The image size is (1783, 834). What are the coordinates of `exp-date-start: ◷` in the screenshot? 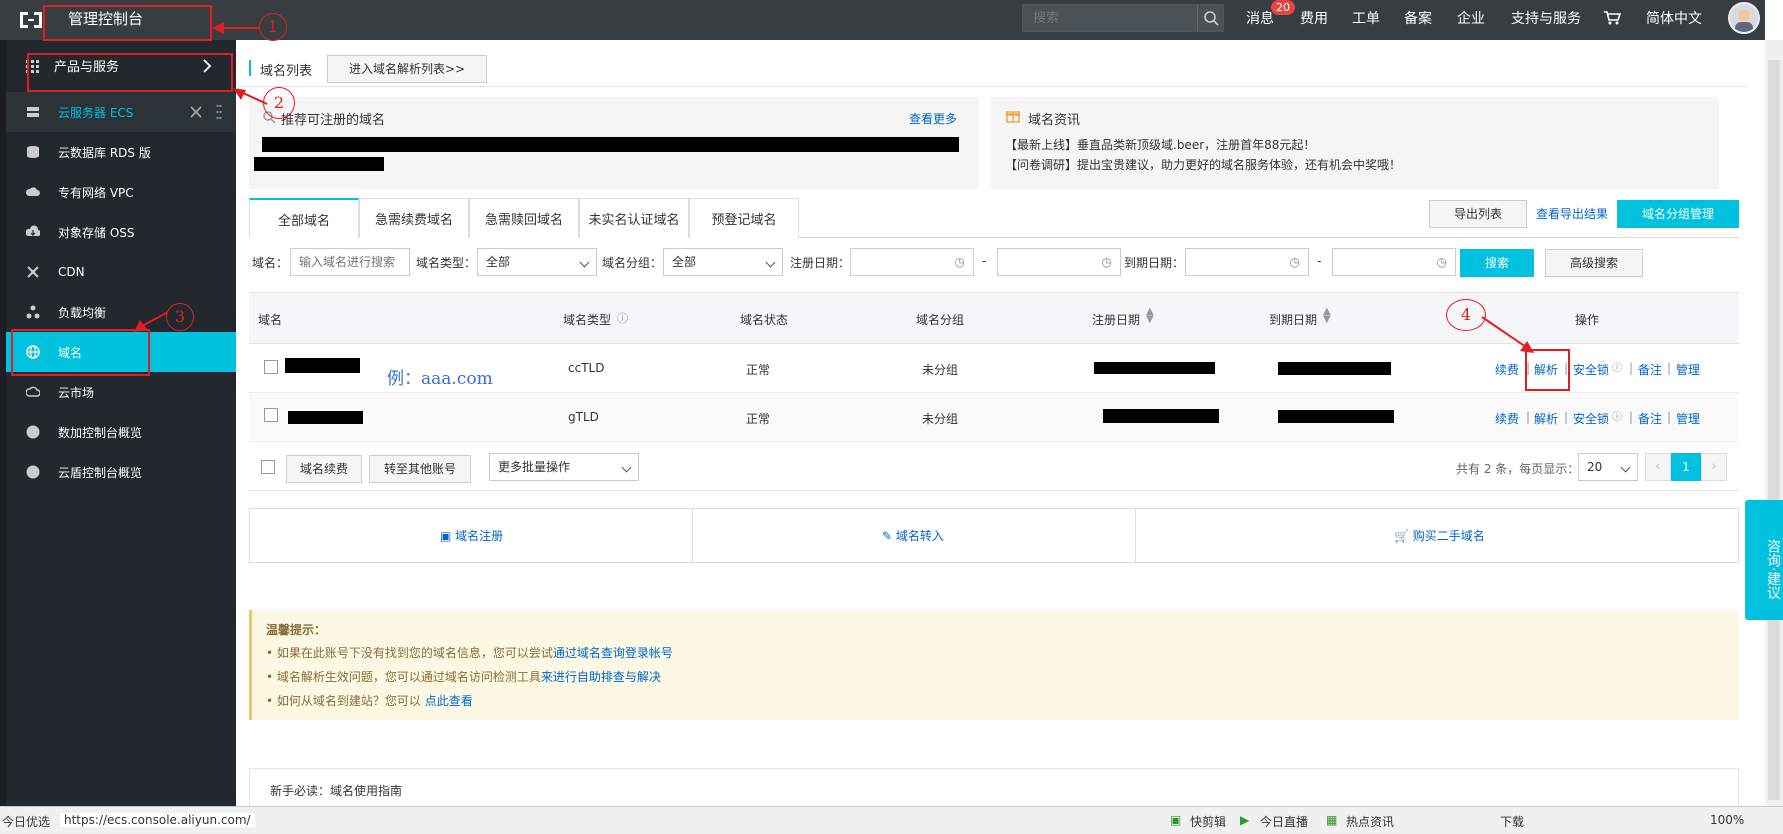 It's located at (1247, 262).